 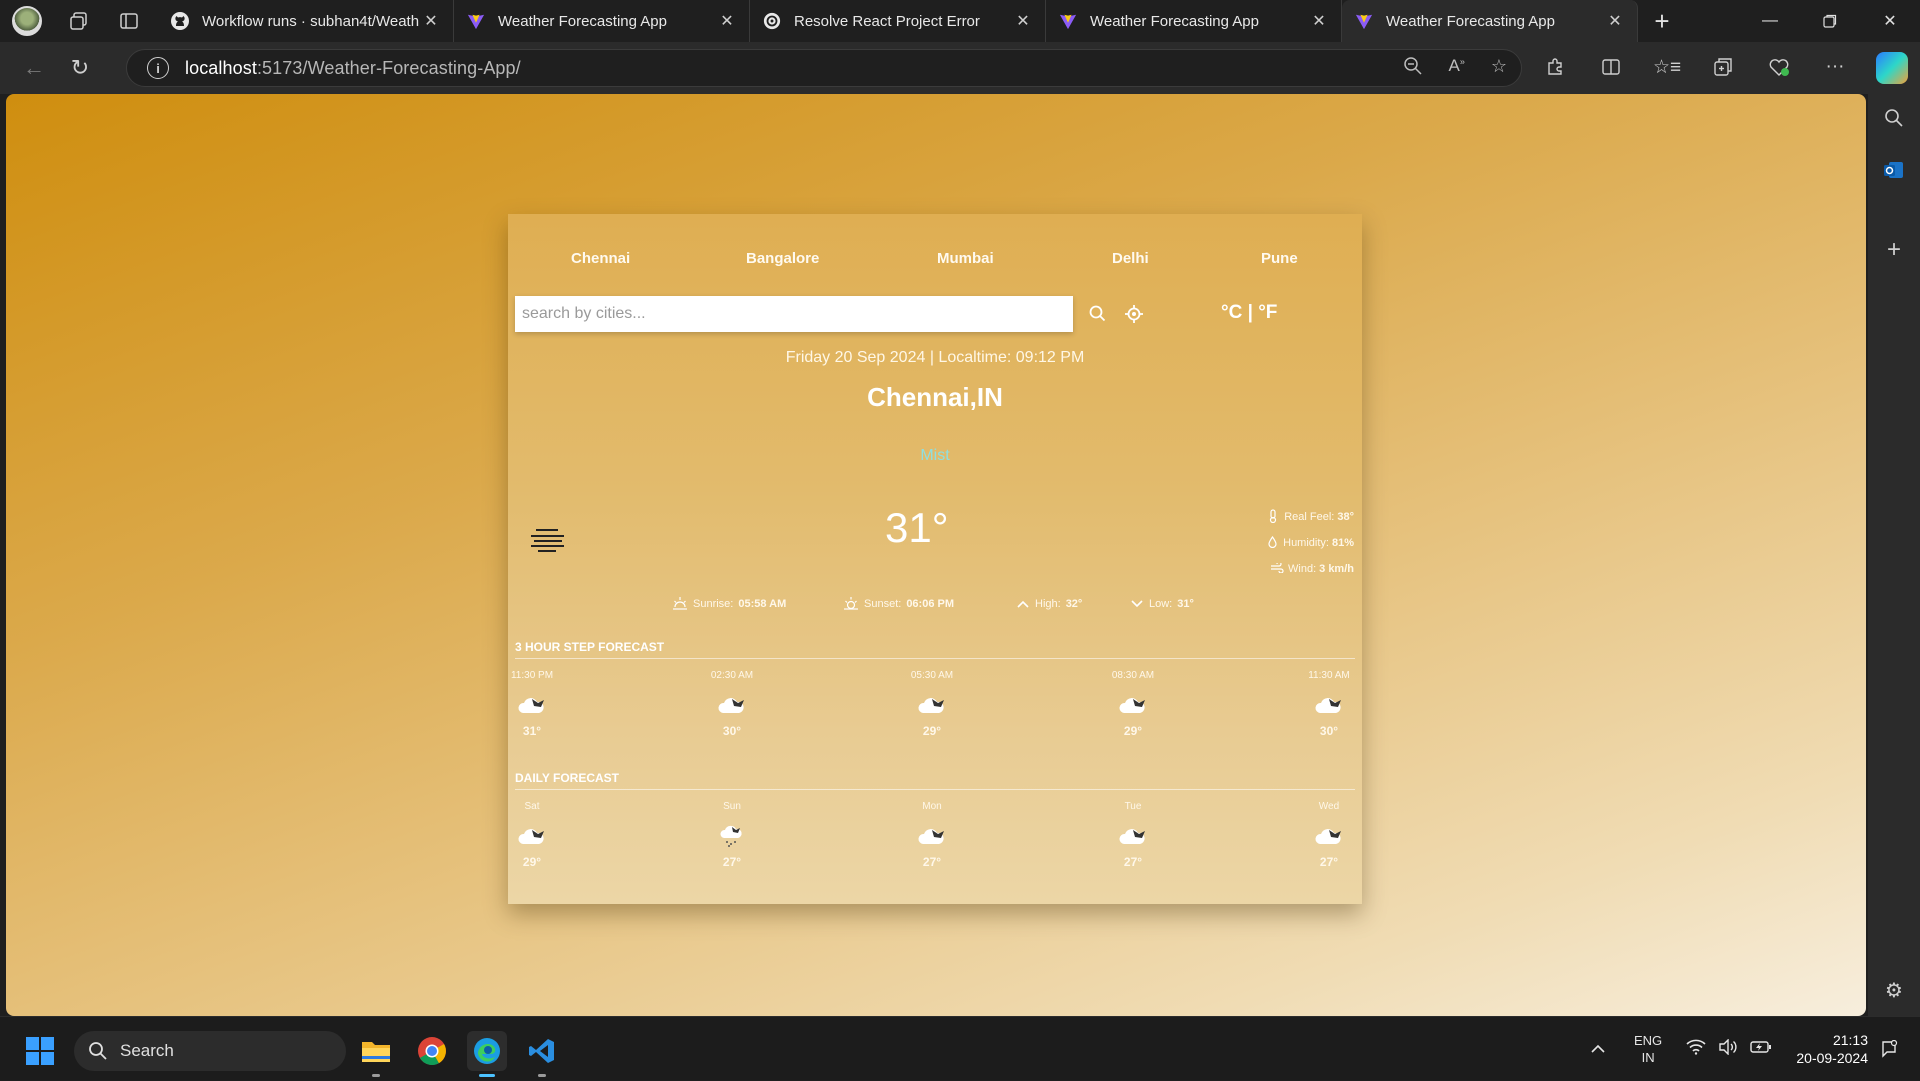 I want to click on rain-cloud-icon, so click(x=732, y=836).